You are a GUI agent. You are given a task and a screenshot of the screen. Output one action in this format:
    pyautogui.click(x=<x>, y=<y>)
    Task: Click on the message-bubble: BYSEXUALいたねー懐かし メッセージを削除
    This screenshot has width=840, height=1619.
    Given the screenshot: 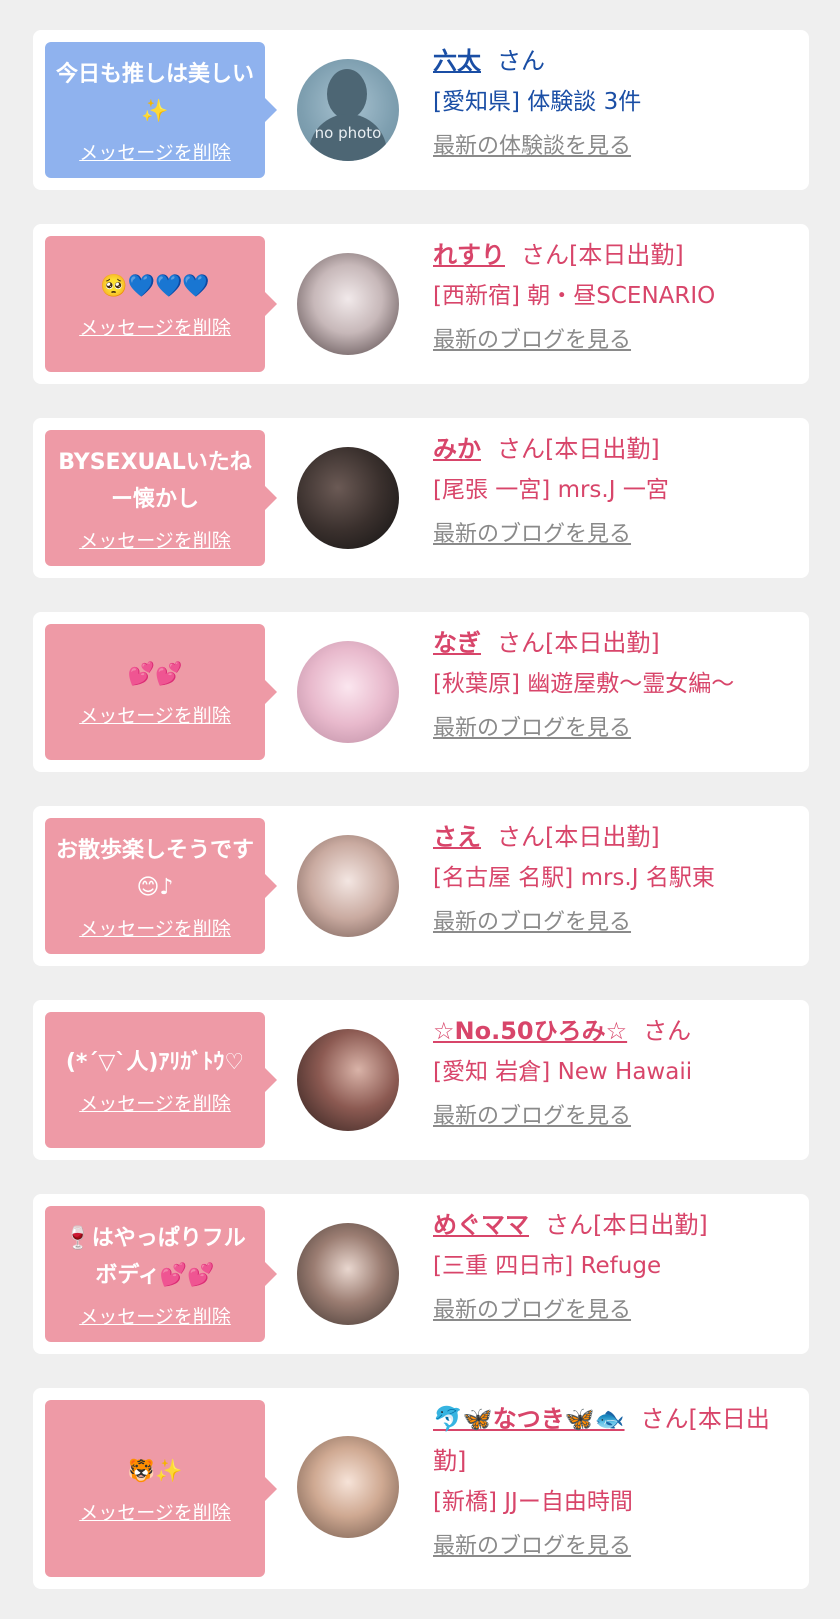 What is the action you would take?
    pyautogui.click(x=161, y=498)
    